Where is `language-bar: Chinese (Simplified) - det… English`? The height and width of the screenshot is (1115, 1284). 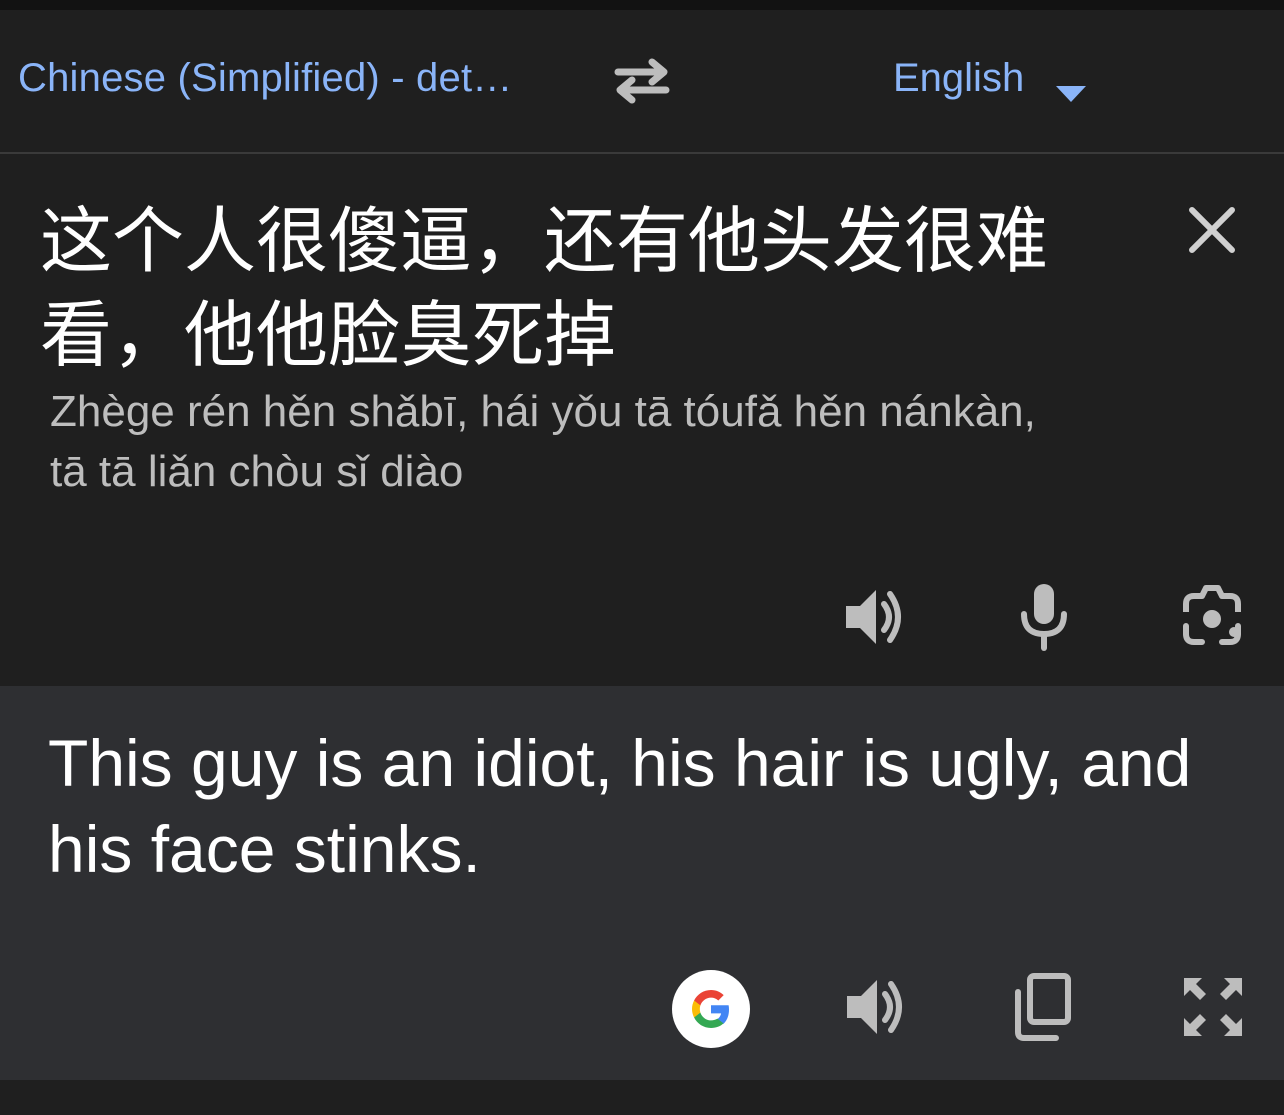
language-bar: Chinese (Simplified) - det… English is located at coordinates (642, 82).